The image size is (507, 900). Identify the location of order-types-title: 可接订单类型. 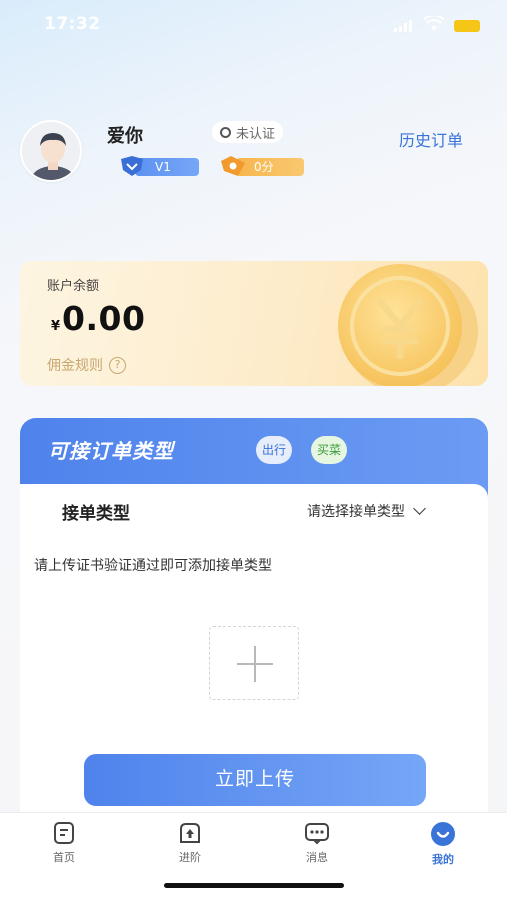
(111, 451).